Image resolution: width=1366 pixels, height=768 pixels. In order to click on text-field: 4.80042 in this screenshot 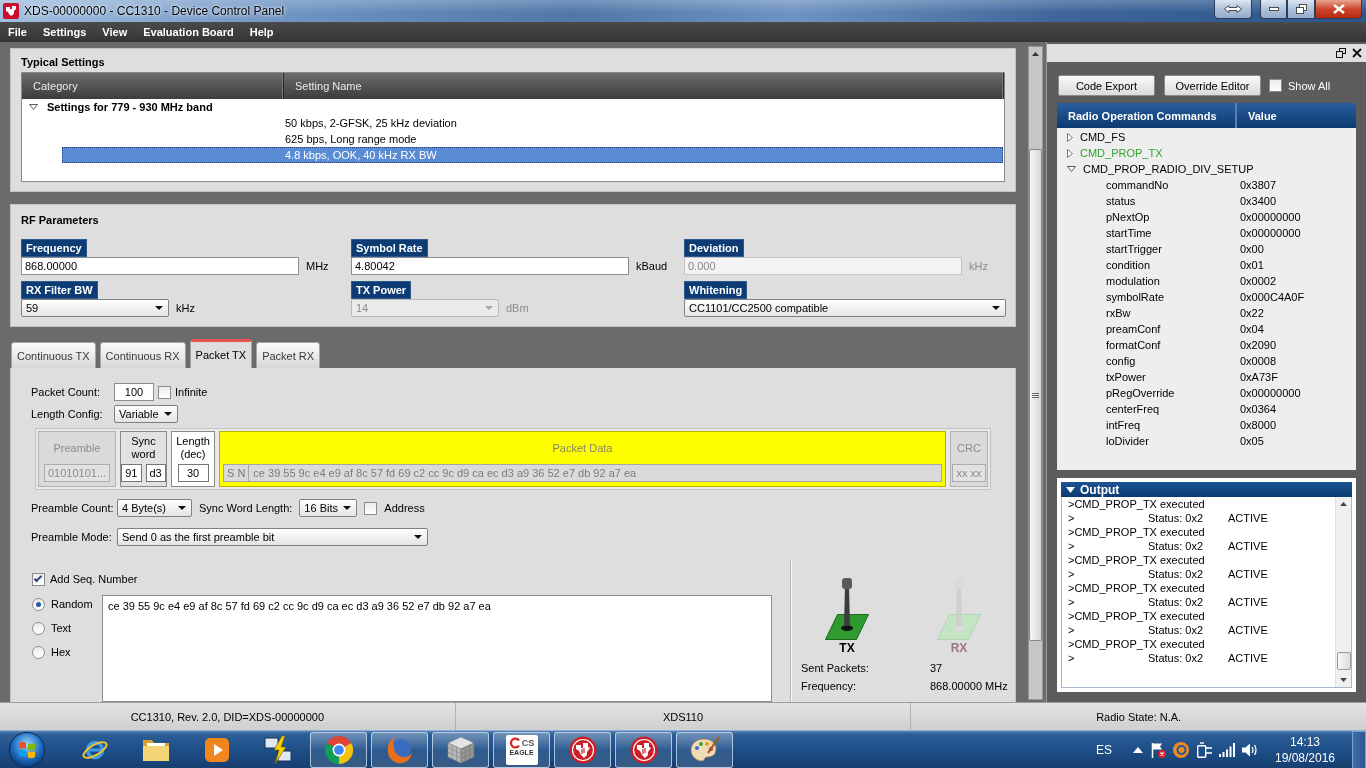, I will do `click(490, 266)`.